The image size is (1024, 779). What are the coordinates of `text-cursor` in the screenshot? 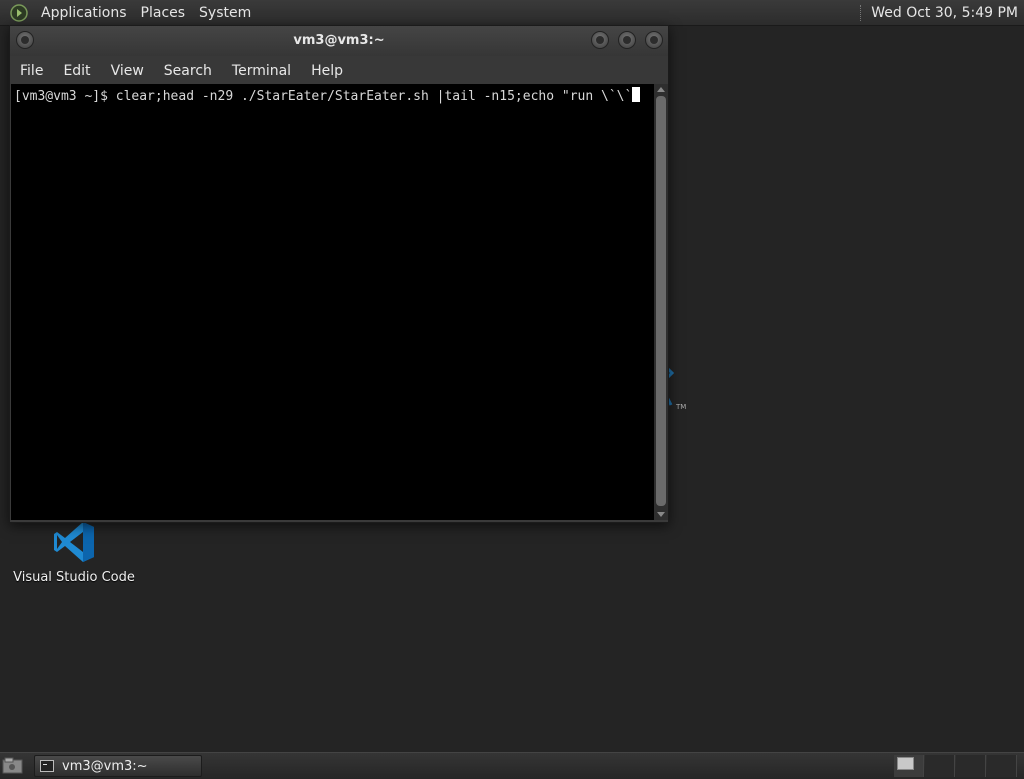 It's located at (636, 94).